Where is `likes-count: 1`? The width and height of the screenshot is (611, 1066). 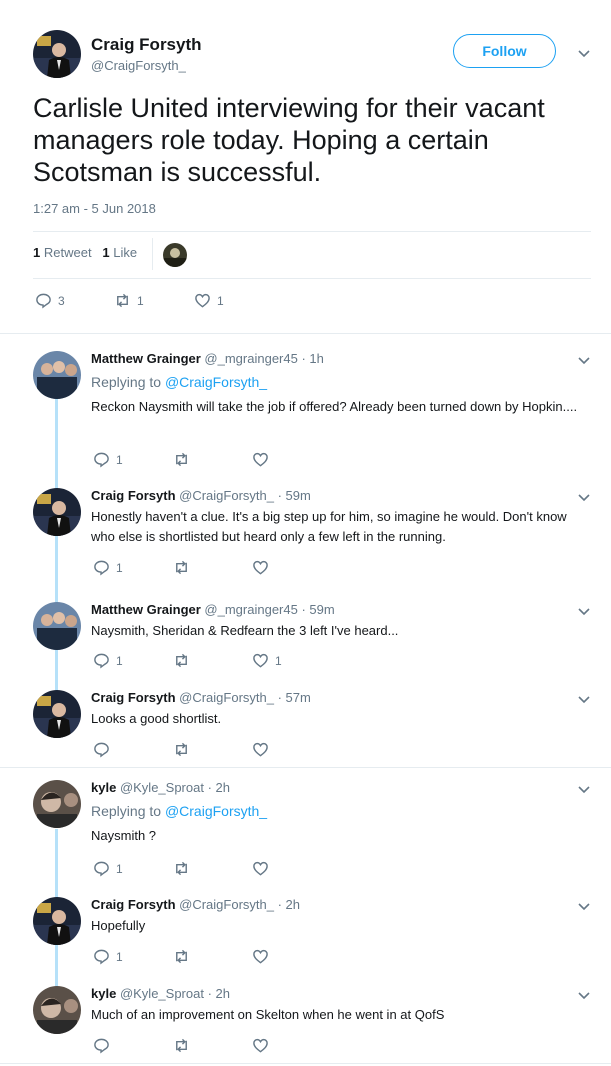 likes-count: 1 is located at coordinates (105, 252).